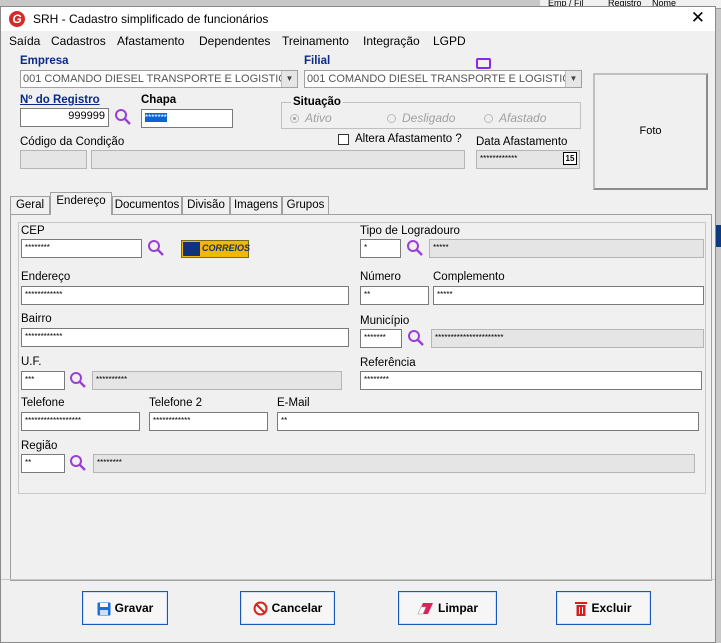 The width and height of the screenshot is (721, 643). I want to click on tab-imagens: Imagens, so click(256, 205).